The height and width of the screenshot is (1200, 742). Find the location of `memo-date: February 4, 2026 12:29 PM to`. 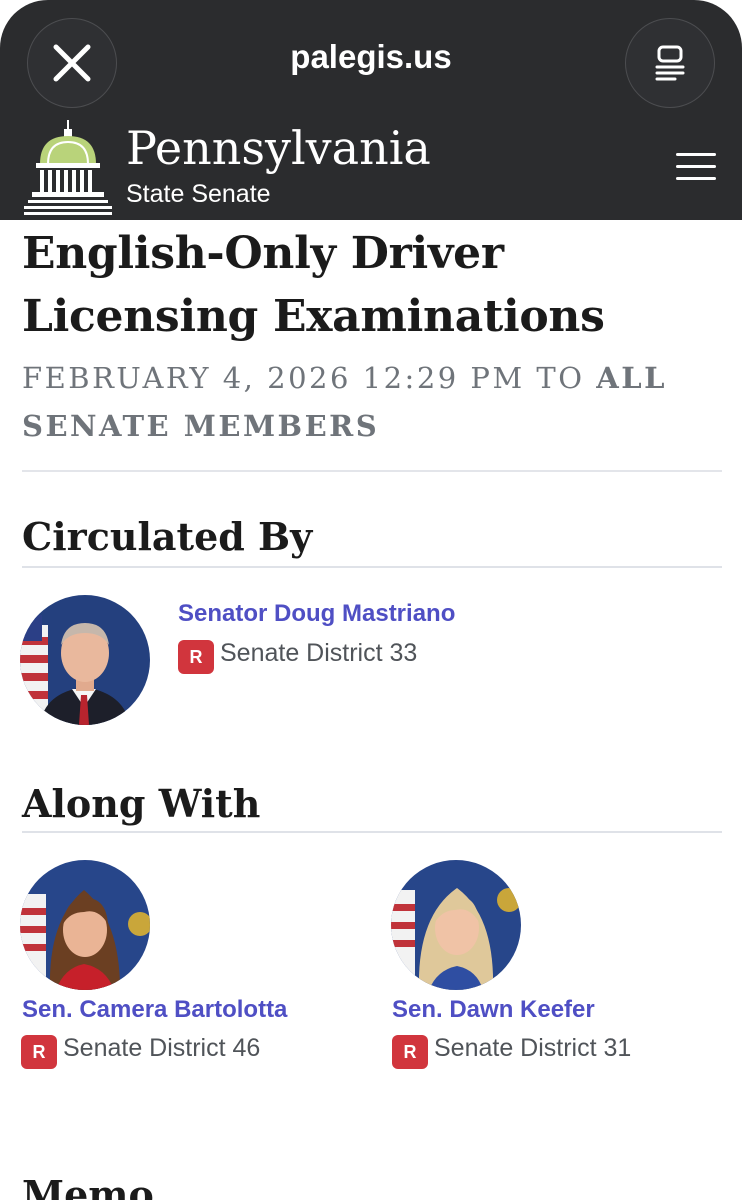

memo-date: February 4, 2026 12:29 PM to is located at coordinates (303, 378).